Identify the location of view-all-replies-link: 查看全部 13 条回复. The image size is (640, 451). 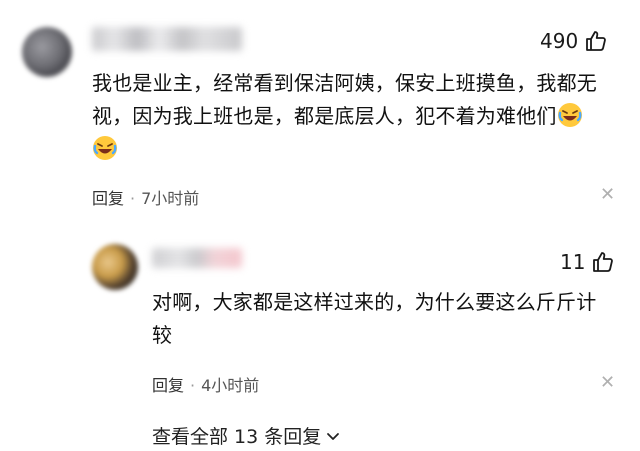
(246, 435).